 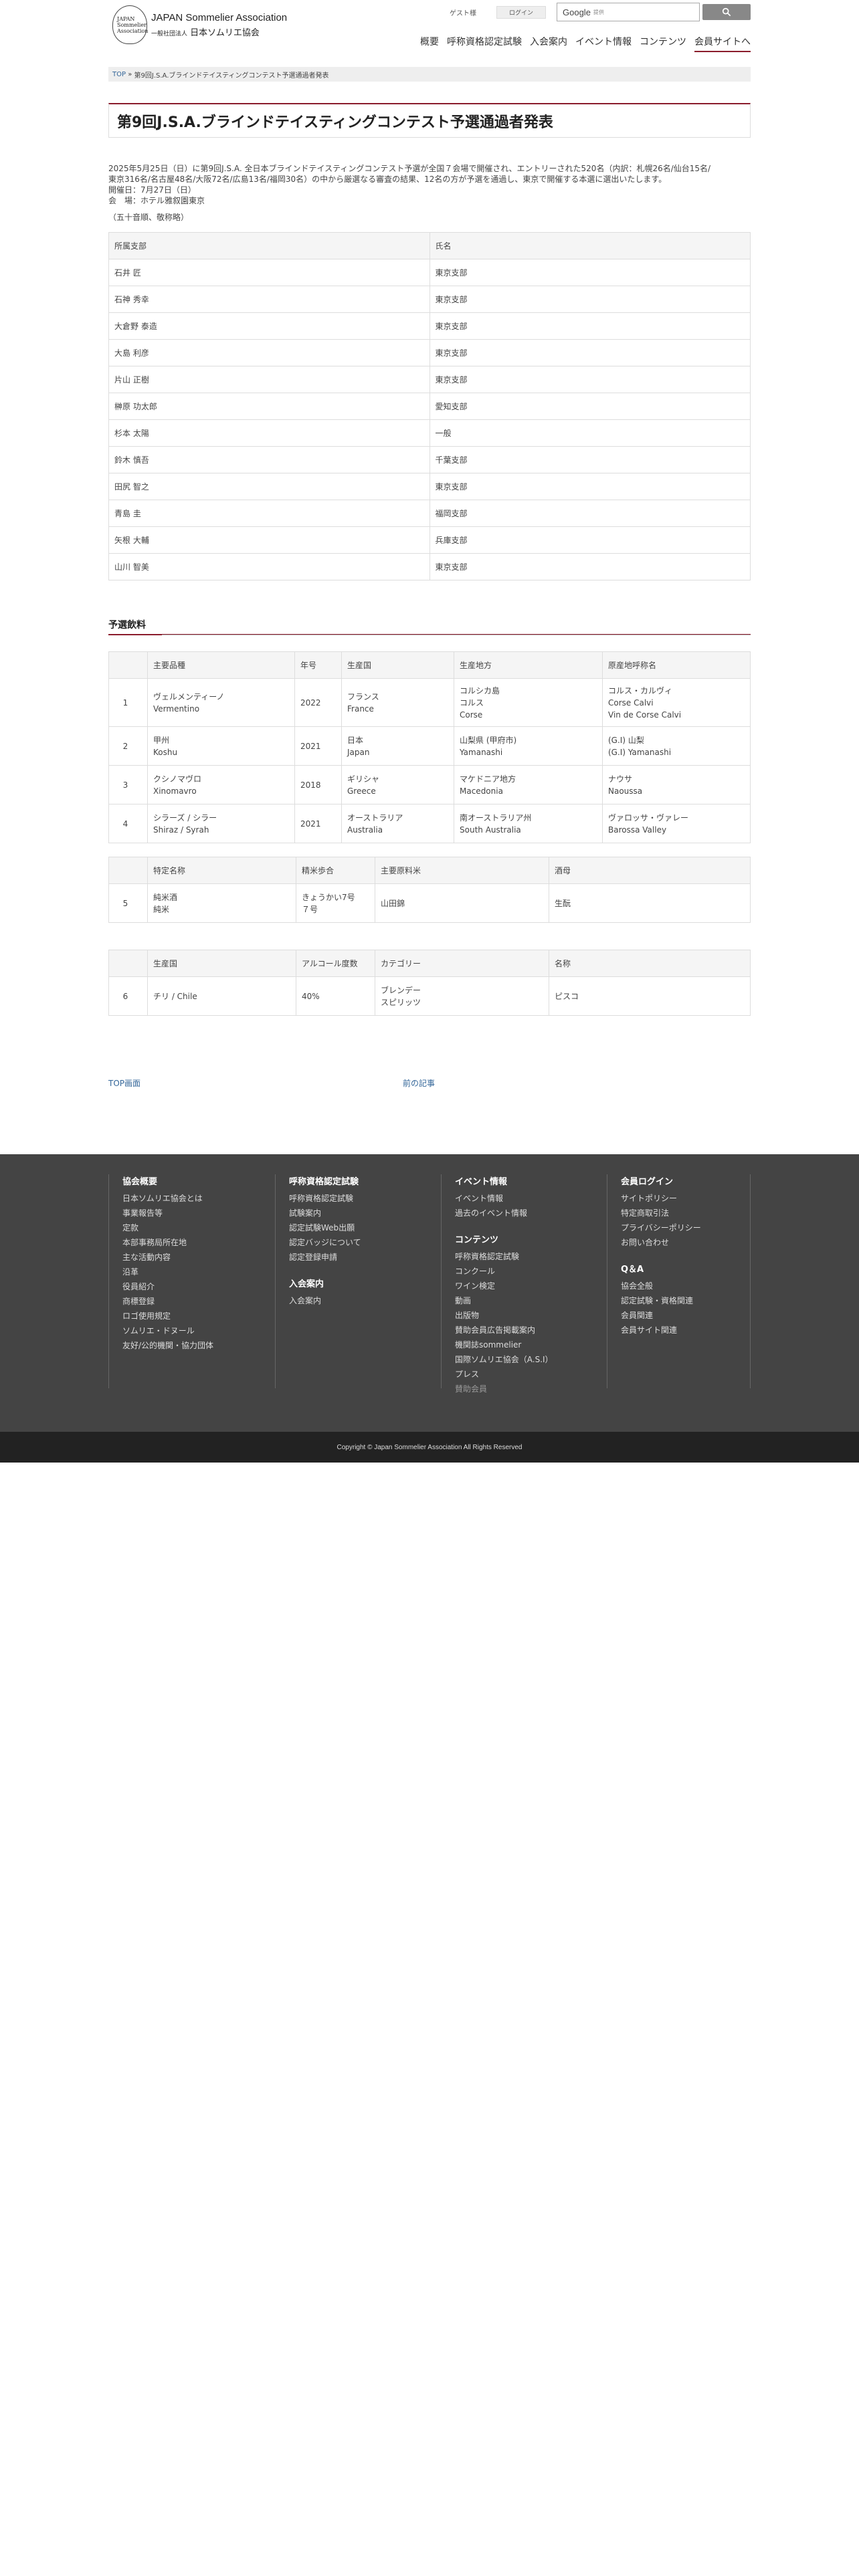 What do you see at coordinates (269, 566) in the screenshot?
I see `finalist-name: 山川 智美` at bounding box center [269, 566].